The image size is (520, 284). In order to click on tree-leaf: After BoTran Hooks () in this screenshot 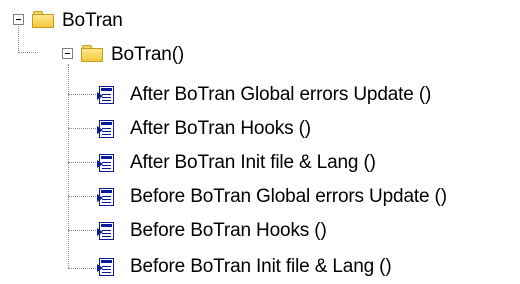, I will do `click(260, 129)`.